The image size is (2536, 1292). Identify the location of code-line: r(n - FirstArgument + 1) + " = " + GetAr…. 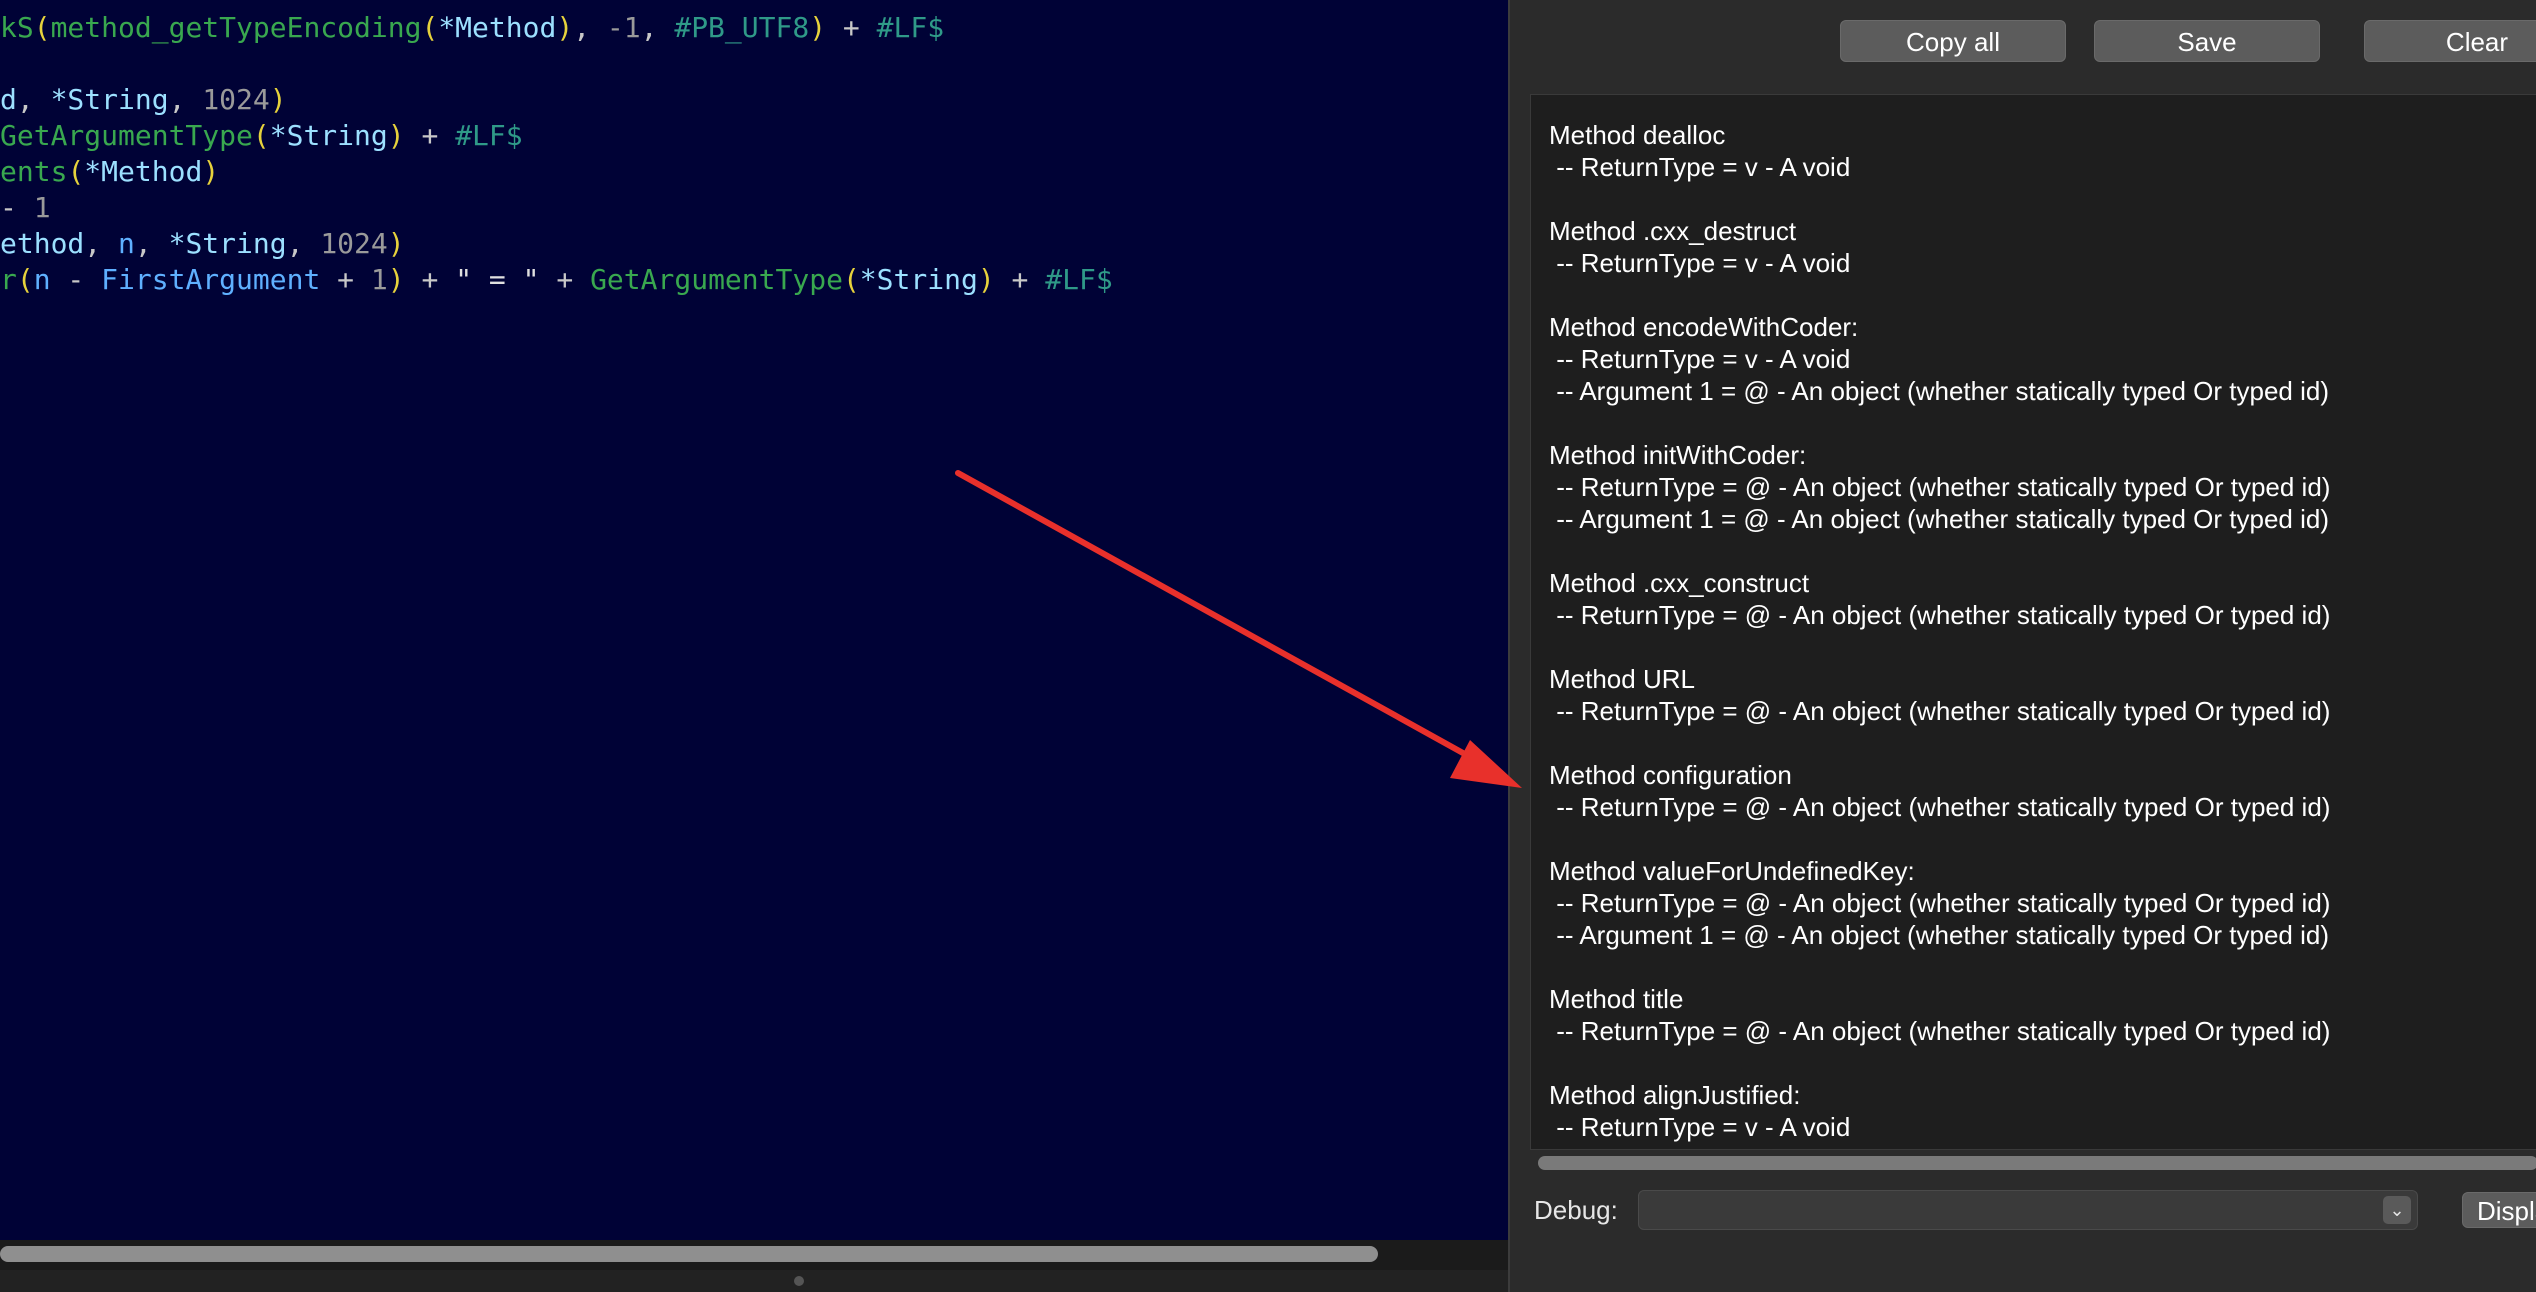
(556, 280).